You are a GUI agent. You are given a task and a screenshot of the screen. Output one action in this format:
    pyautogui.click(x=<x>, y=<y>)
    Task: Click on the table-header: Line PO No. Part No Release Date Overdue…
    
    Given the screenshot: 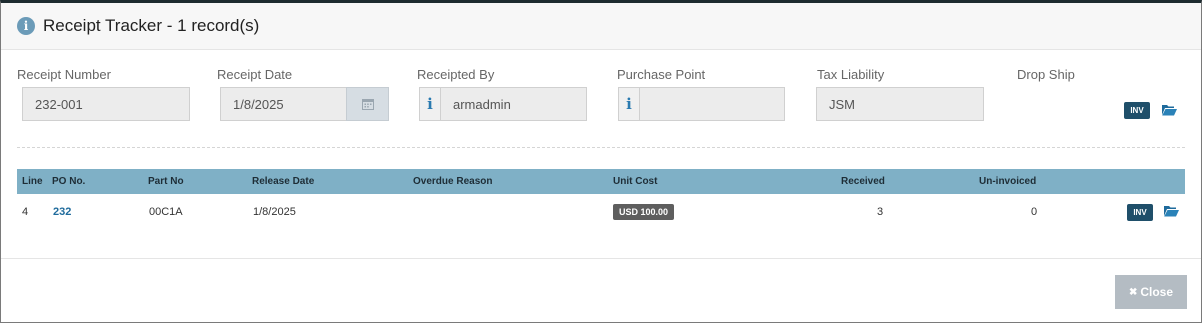 What is the action you would take?
    pyautogui.click(x=601, y=181)
    